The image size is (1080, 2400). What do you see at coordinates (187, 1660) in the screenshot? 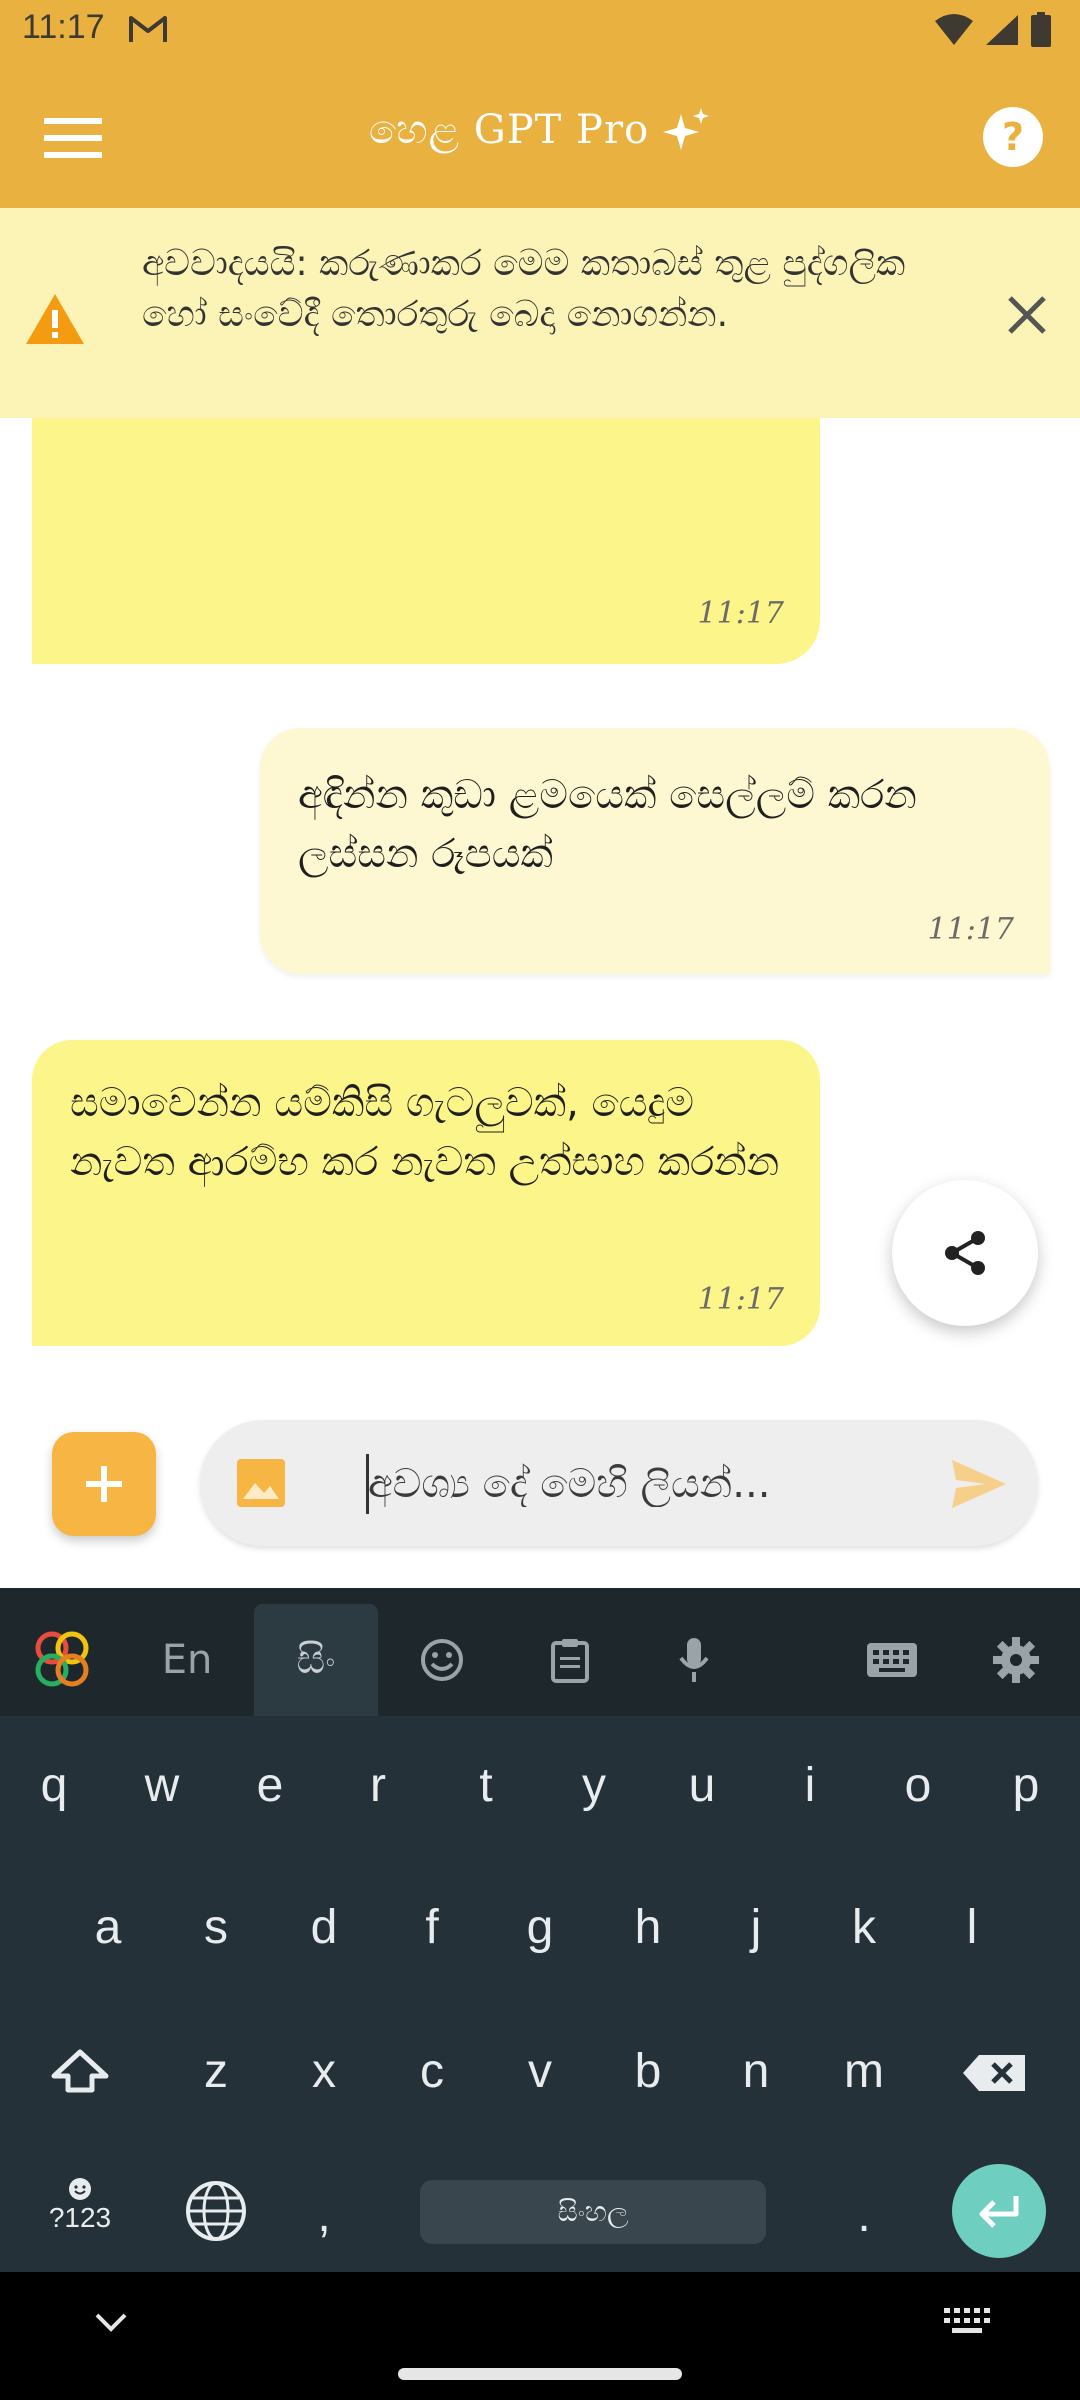
I see `language-en-tab: En` at bounding box center [187, 1660].